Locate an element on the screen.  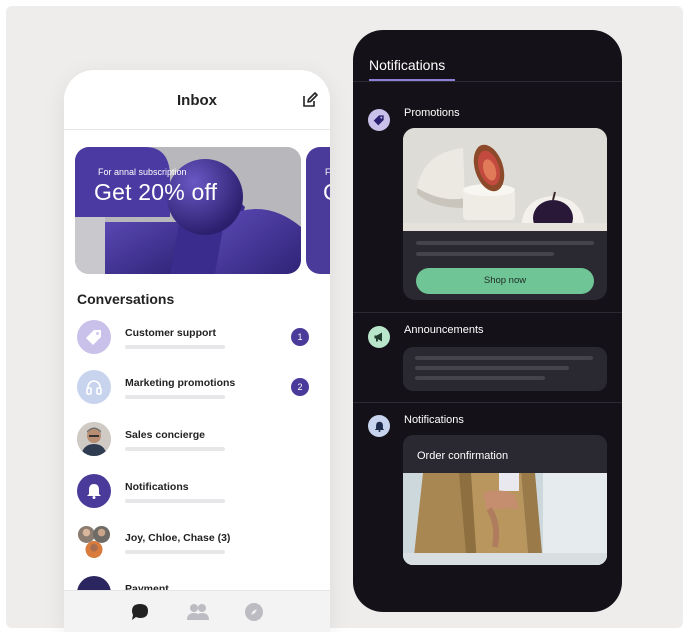
conversations-title: Conversations is located at coordinates (126, 299).